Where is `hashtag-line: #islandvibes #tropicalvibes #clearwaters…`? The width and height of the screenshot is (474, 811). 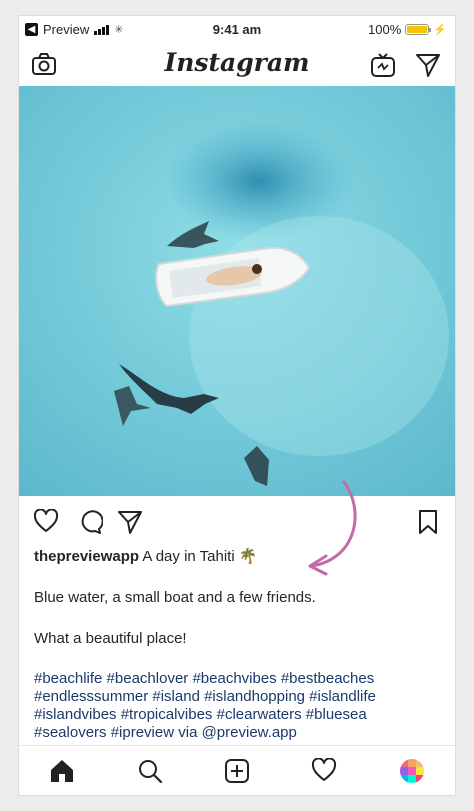
hashtag-line: #islandvibes #tropicalvibes #clearwaters… is located at coordinates (239, 715).